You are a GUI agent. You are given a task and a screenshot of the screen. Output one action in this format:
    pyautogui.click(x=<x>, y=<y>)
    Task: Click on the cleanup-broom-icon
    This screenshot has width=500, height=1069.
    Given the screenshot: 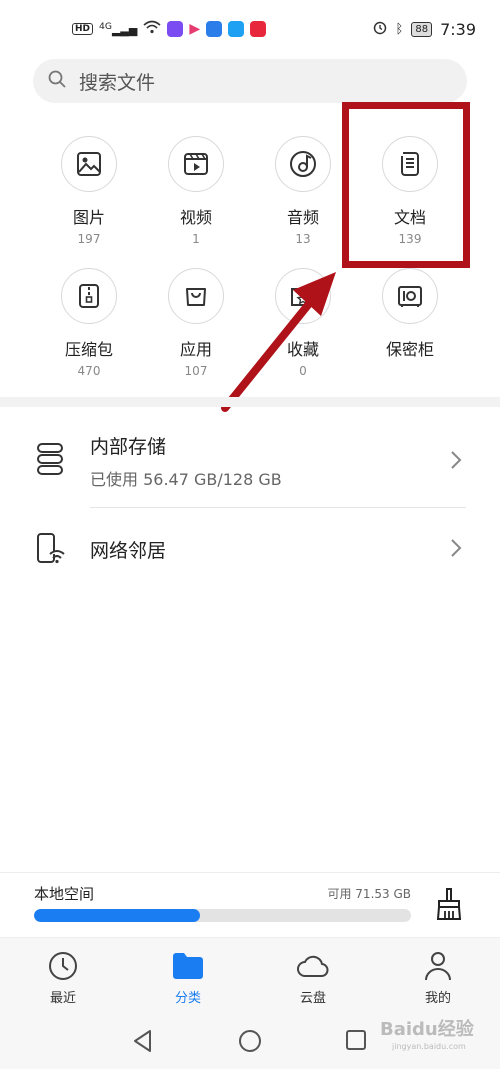 What is the action you would take?
    pyautogui.click(x=449, y=906)
    